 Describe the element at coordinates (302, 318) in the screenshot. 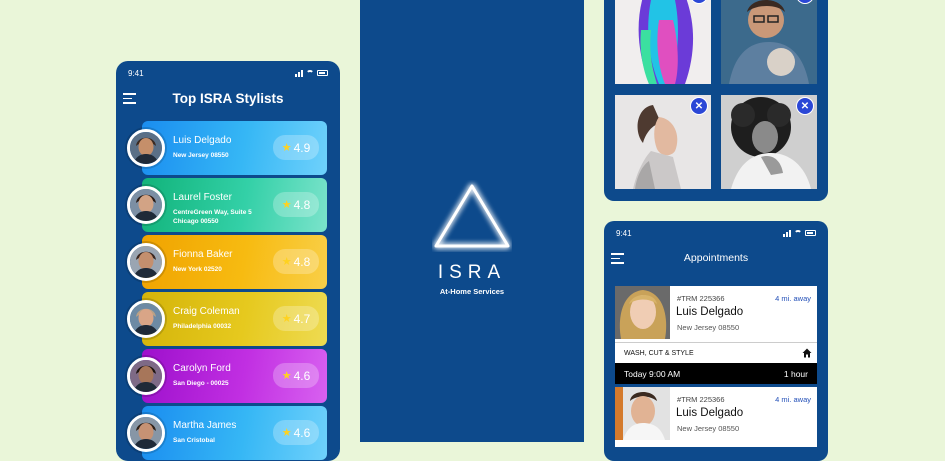

I see `rating-value: 4.7` at that location.